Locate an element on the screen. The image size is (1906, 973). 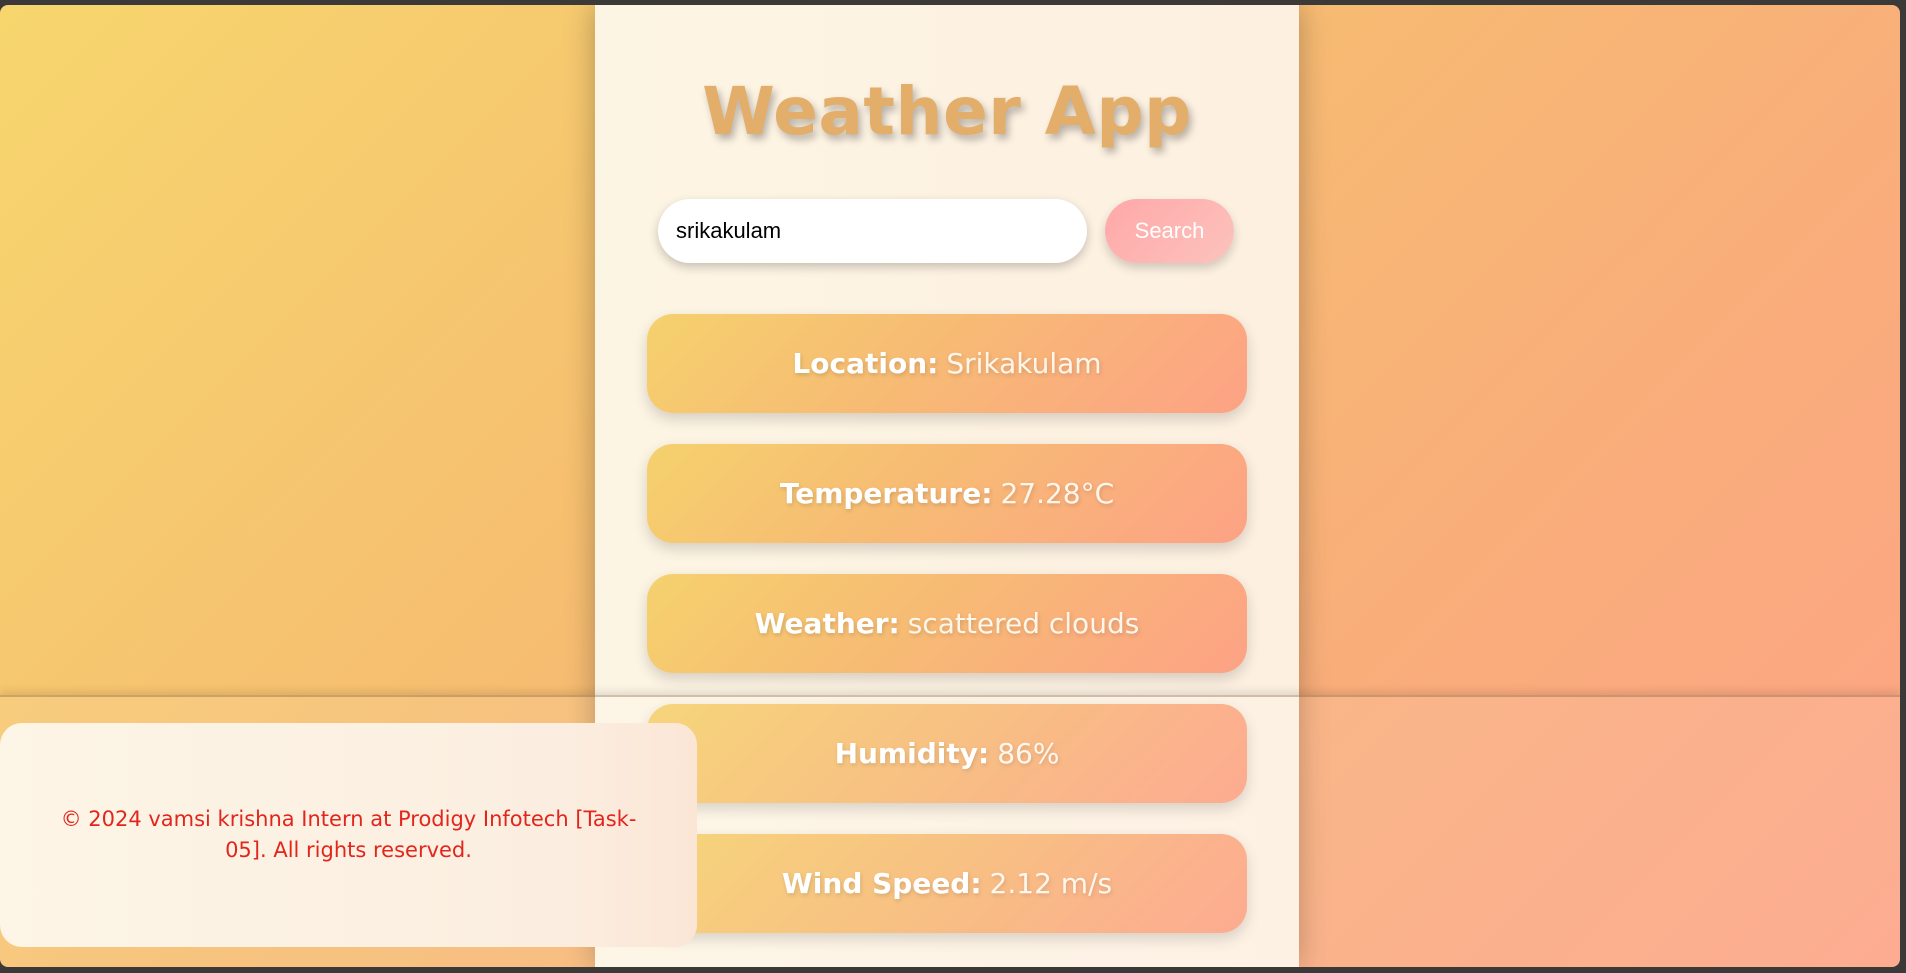
temperature-value: 27.28°C is located at coordinates (1057, 493).